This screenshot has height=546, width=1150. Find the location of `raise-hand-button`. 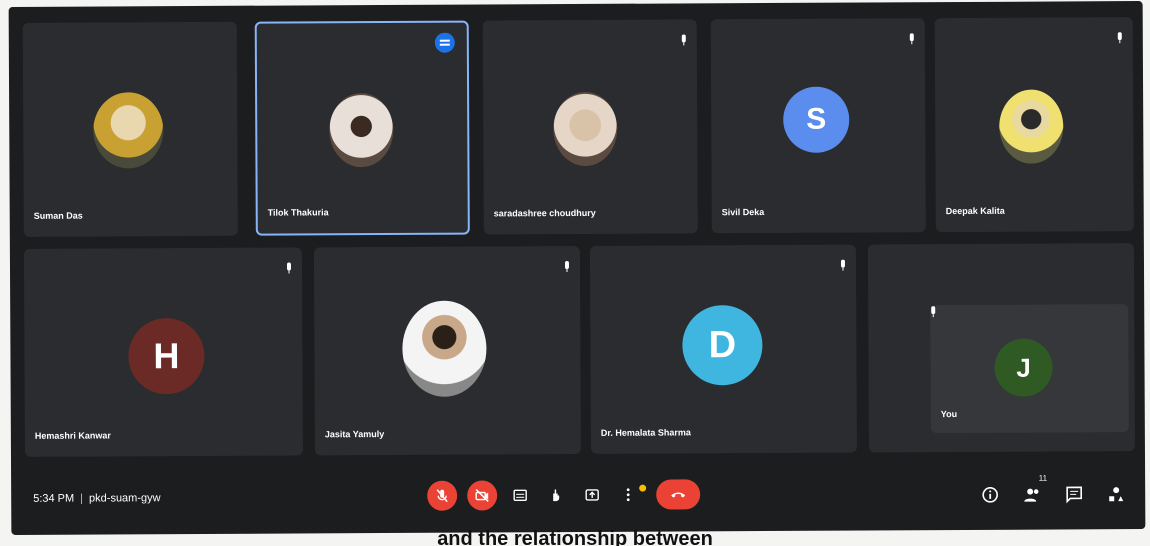

raise-hand-button is located at coordinates (556, 495).